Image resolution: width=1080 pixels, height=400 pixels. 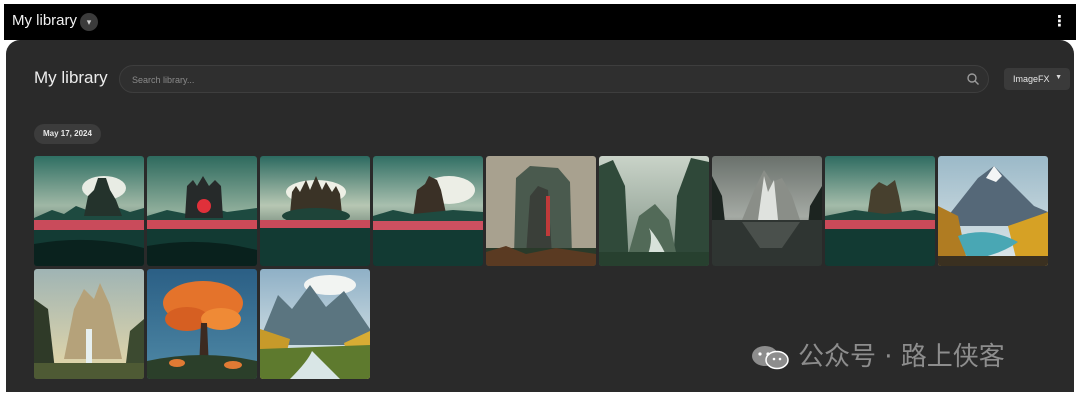 What do you see at coordinates (67, 134) in the screenshot?
I see `date-group-chip: May 17, 2024` at bounding box center [67, 134].